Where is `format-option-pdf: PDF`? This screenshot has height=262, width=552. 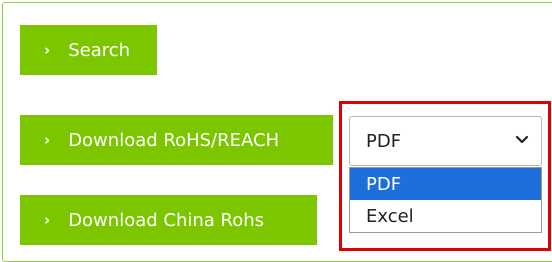 format-option-pdf: PDF is located at coordinates (445, 184).